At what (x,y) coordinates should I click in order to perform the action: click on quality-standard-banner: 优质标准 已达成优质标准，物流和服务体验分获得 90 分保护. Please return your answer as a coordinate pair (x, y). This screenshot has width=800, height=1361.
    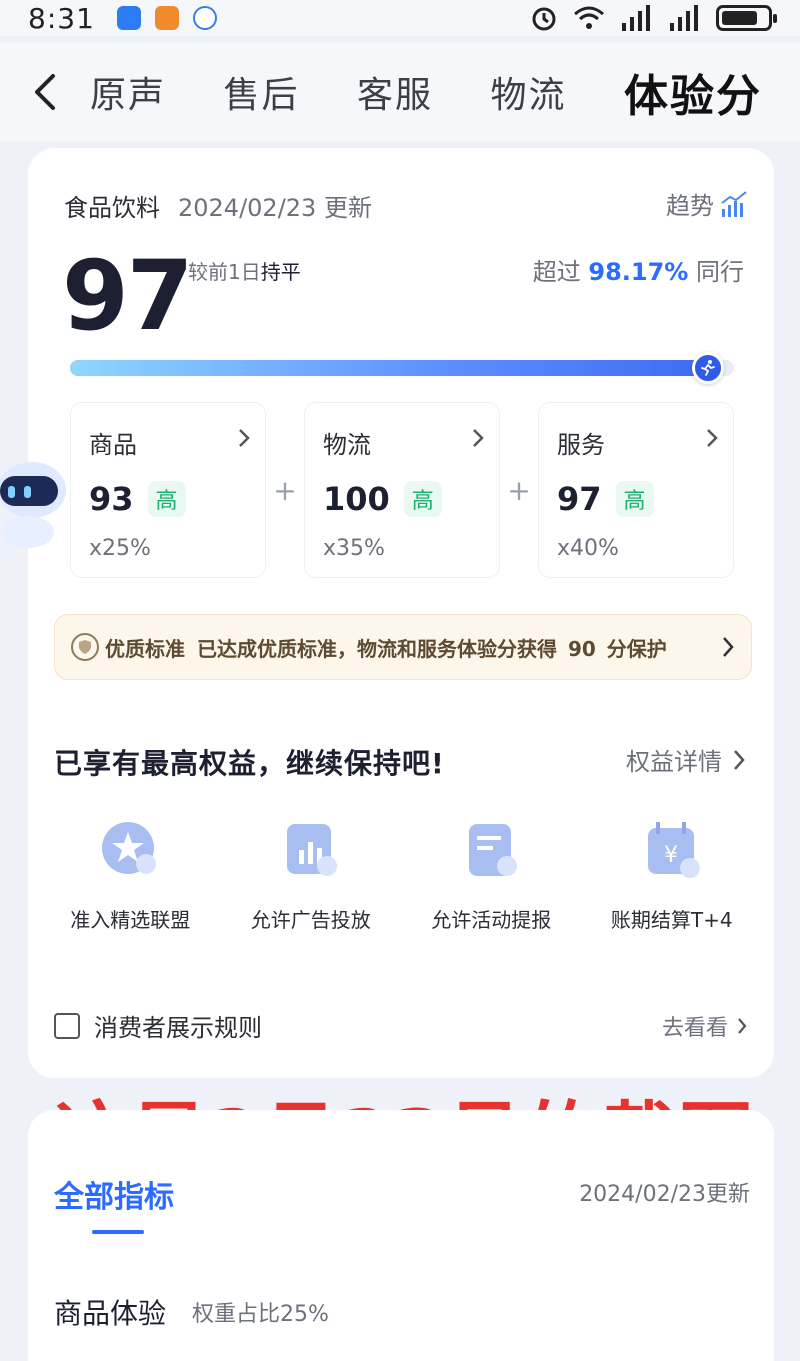
    Looking at the image, I should click on (403, 647).